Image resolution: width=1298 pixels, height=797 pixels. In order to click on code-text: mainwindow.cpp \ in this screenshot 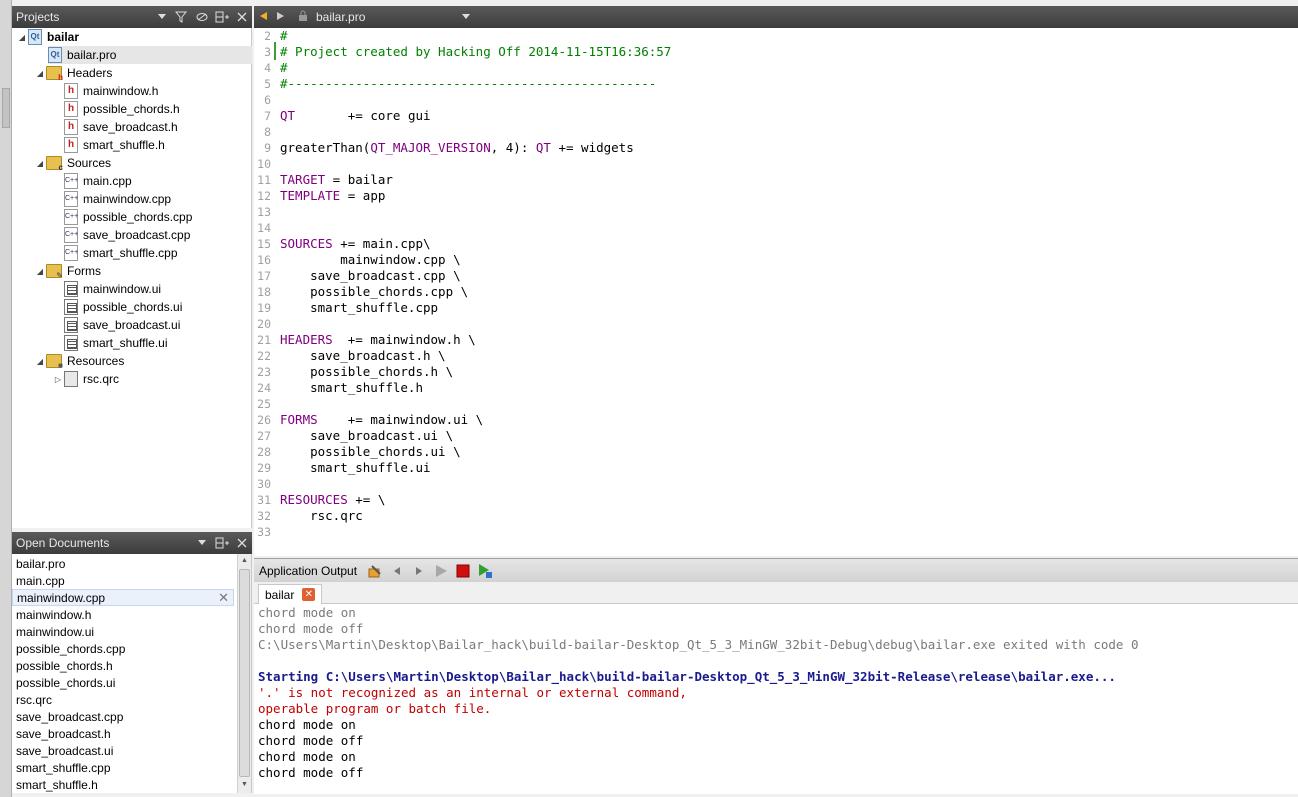, I will do `click(366, 260)`.